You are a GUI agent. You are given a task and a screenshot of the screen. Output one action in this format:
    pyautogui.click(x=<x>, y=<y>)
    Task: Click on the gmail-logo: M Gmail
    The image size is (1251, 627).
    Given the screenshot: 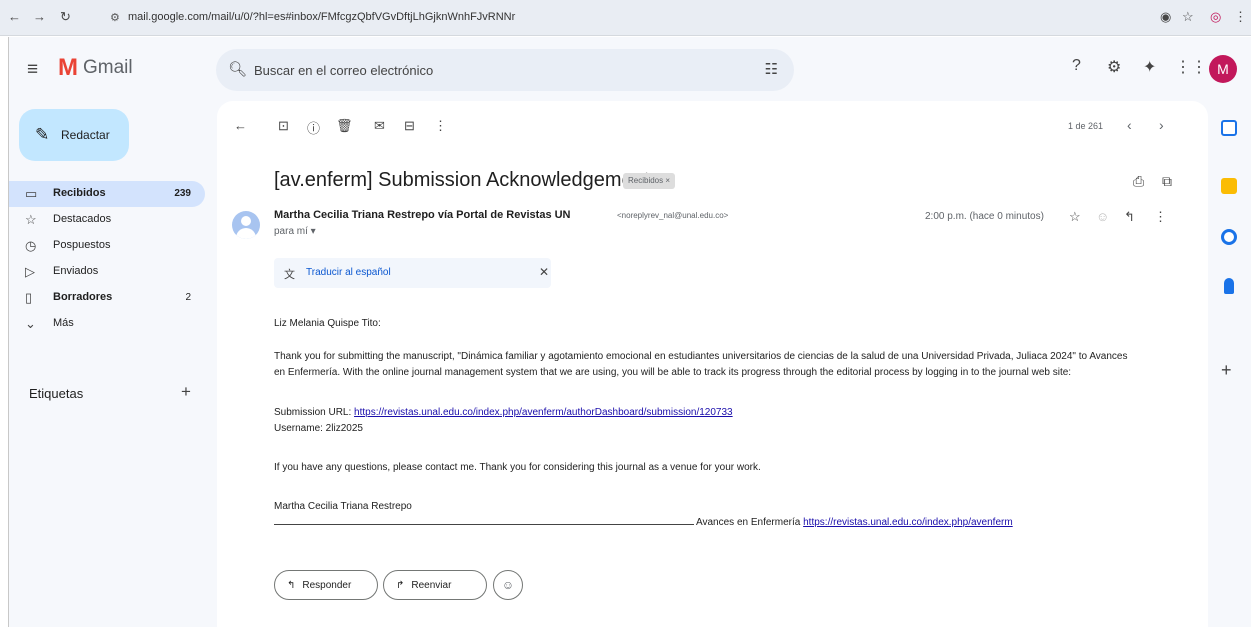 What is the action you would take?
    pyautogui.click(x=95, y=68)
    